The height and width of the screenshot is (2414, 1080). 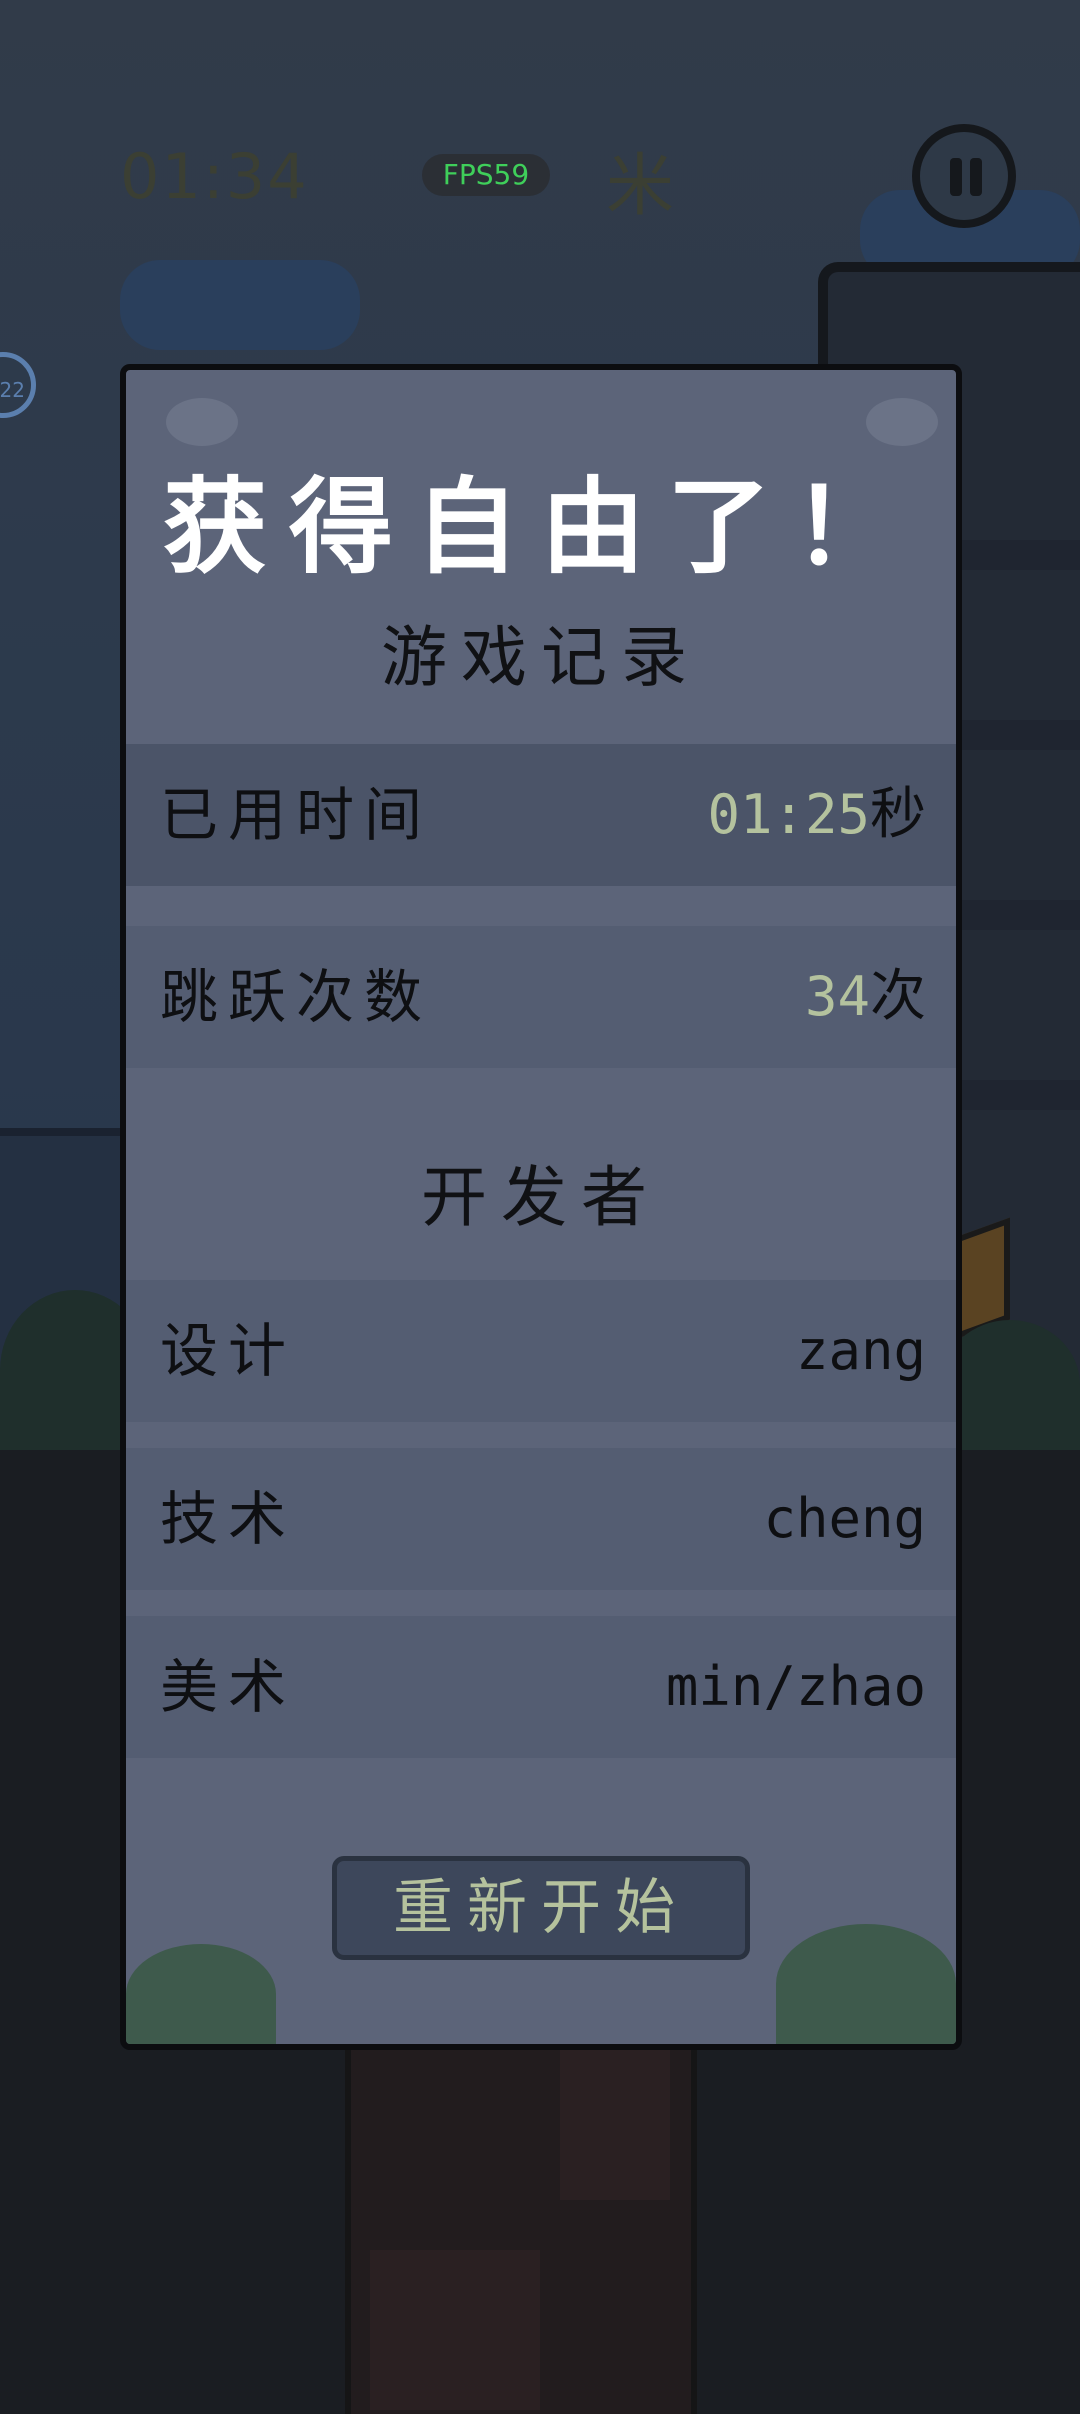 What do you see at coordinates (844, 1518) in the screenshot?
I see `developer-name: cheng` at bounding box center [844, 1518].